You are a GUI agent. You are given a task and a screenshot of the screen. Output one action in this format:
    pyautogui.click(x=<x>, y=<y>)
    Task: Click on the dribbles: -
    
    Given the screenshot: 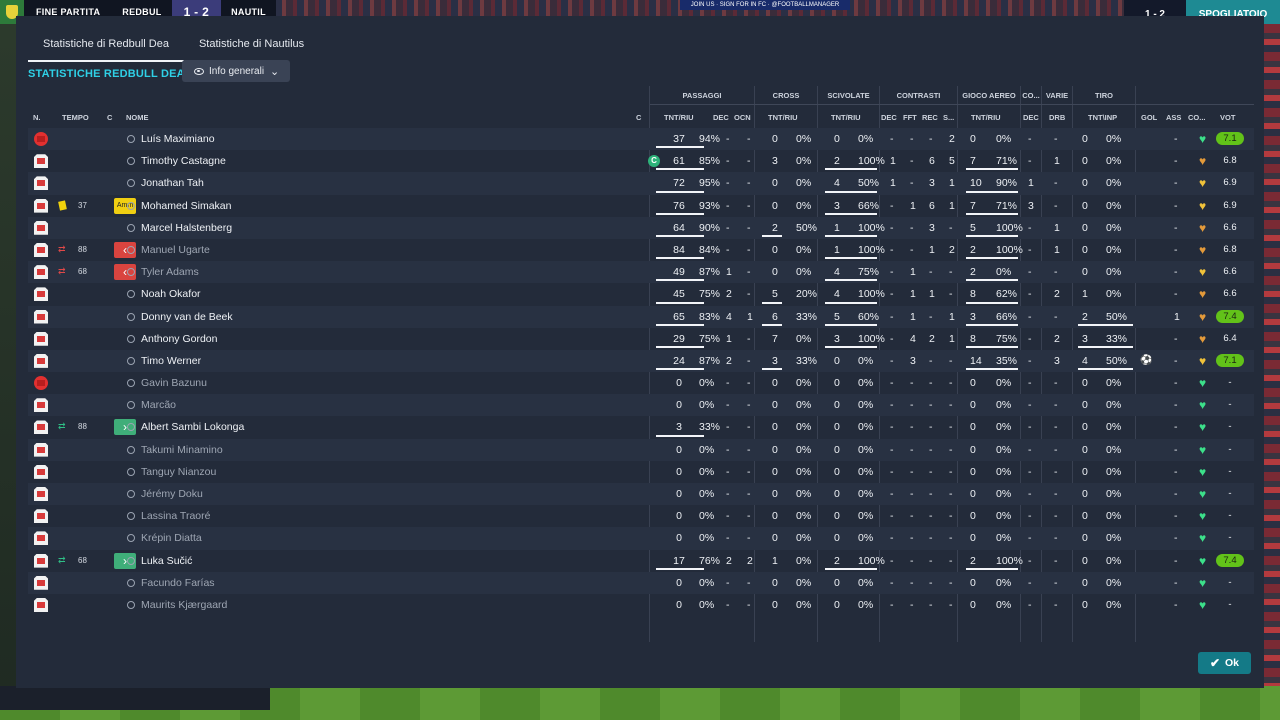 What is the action you would take?
    pyautogui.click(x=1056, y=272)
    